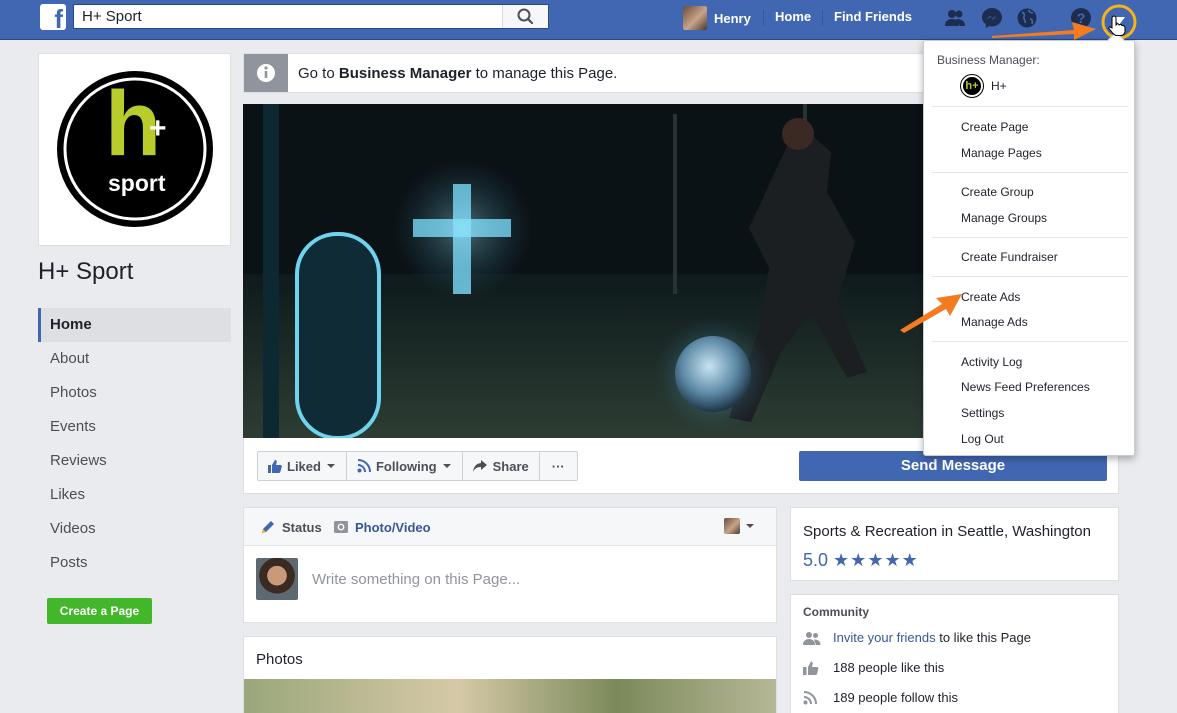 The image size is (1177, 713). I want to click on search-button, so click(525, 16).